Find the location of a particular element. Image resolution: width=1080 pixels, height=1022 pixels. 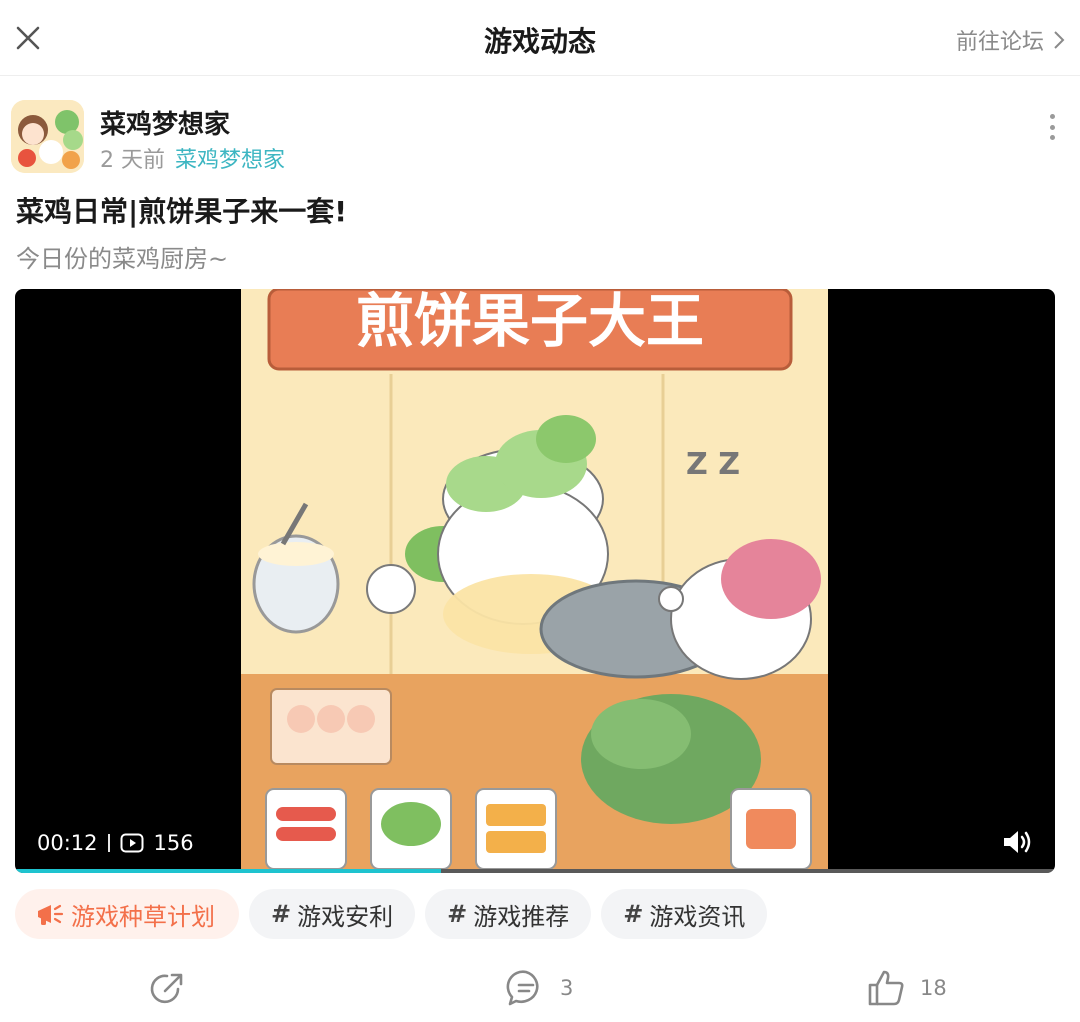

tag-label: 游戏种草计划 is located at coordinates (143, 916).